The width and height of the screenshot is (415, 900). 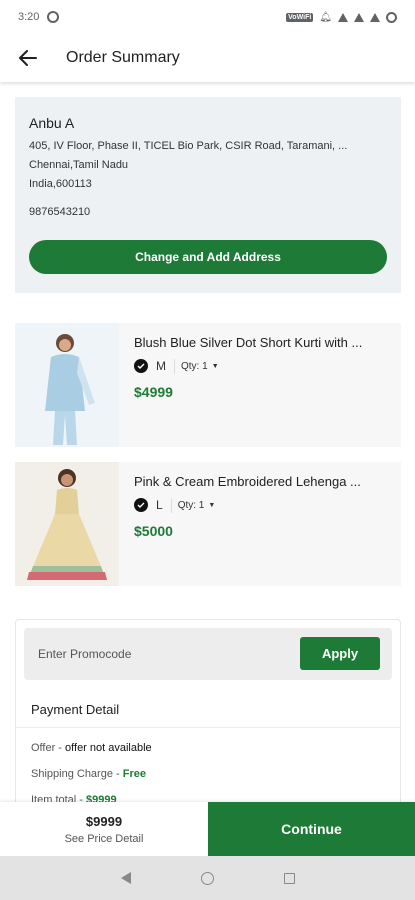 I want to click on status-icons: VoWiFi 🔔︎, so click(x=341, y=17).